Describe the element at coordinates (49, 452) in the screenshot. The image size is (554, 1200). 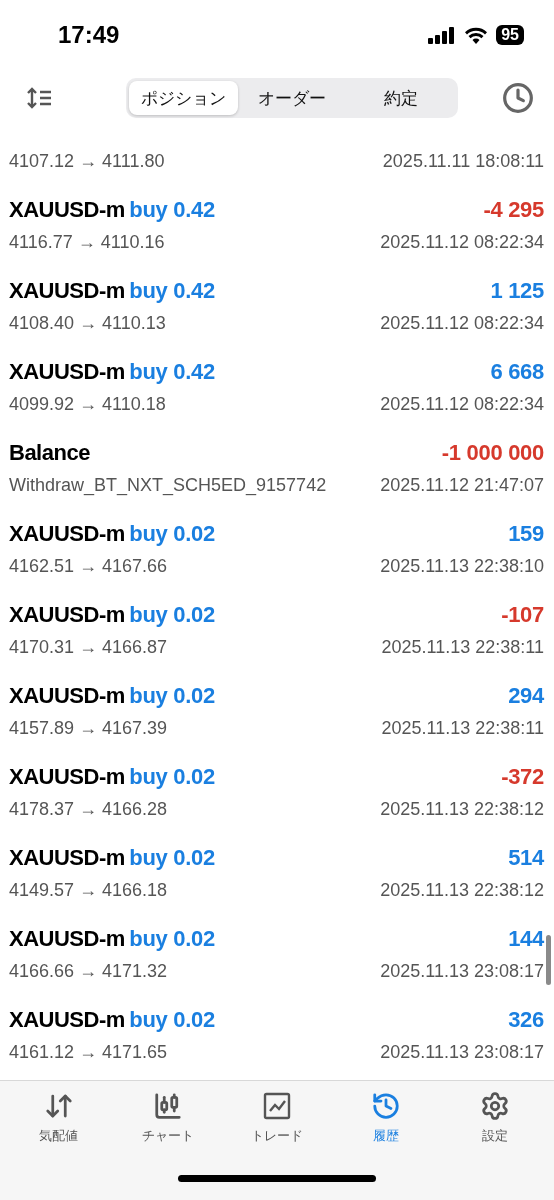
I see `balance-title: Balance` at that location.